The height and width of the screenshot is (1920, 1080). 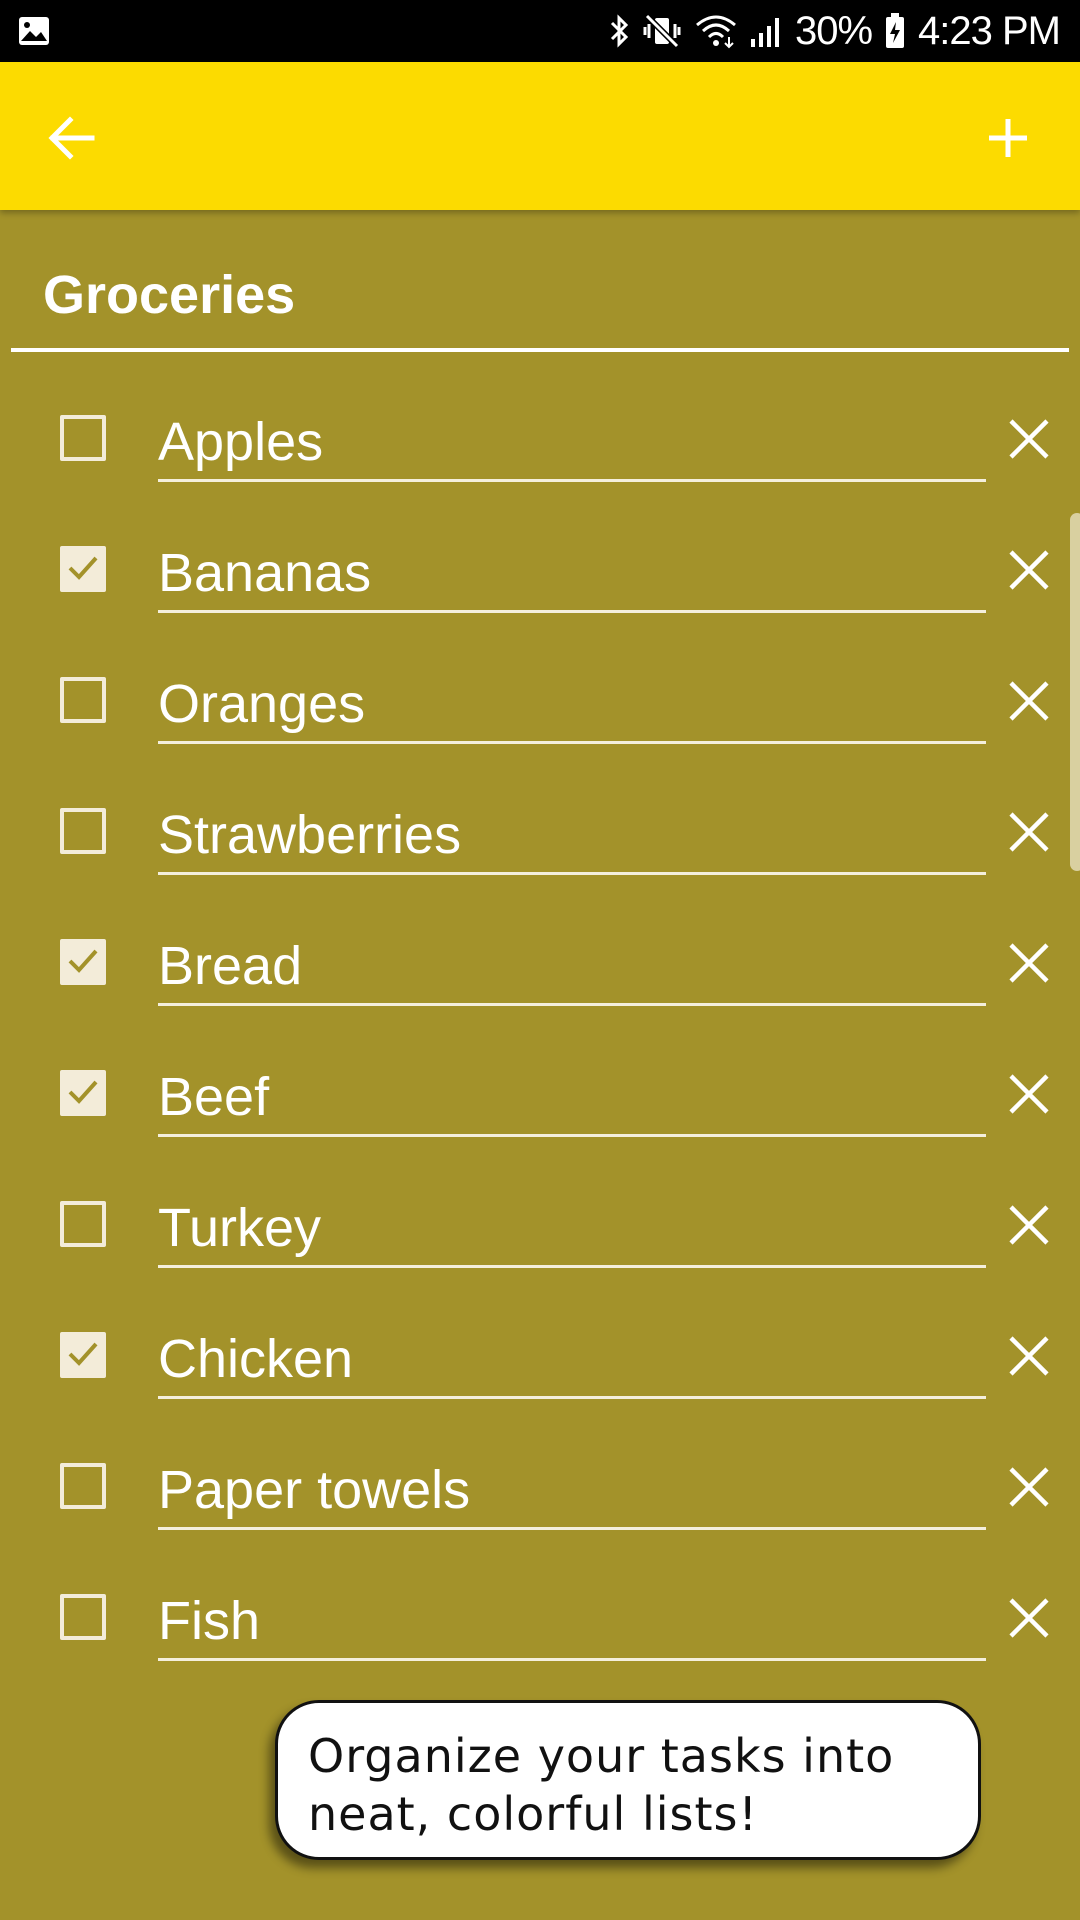 I want to click on status-right: 30% 4:23 PM, so click(x=835, y=31).